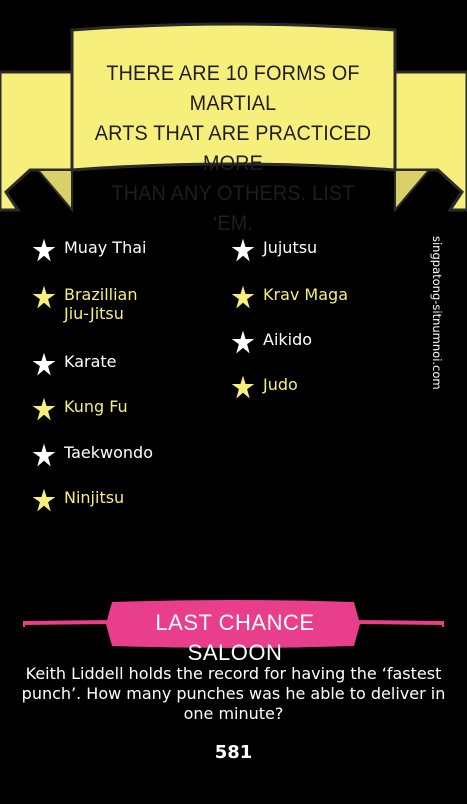 The height and width of the screenshot is (804, 467). Describe the element at coordinates (108, 452) in the screenshot. I see `answer-label: Taekwondo` at that location.